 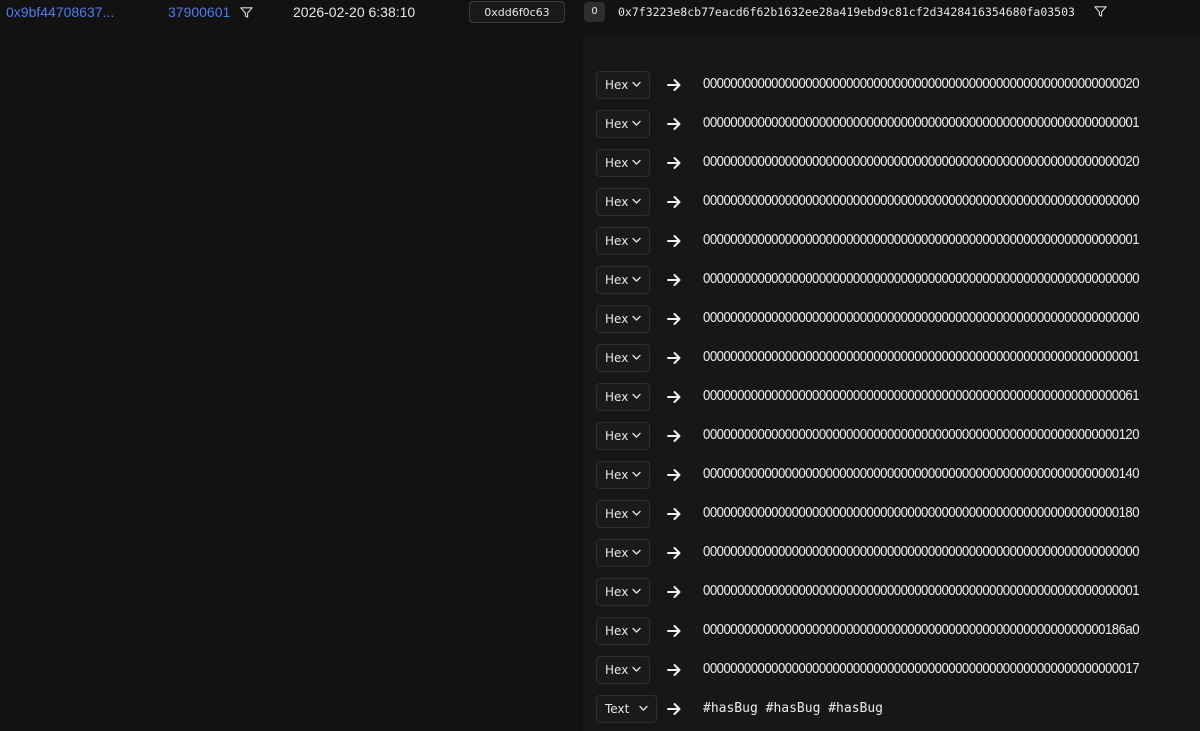 What do you see at coordinates (626, 709) in the screenshot?
I see `format-select: Text` at bounding box center [626, 709].